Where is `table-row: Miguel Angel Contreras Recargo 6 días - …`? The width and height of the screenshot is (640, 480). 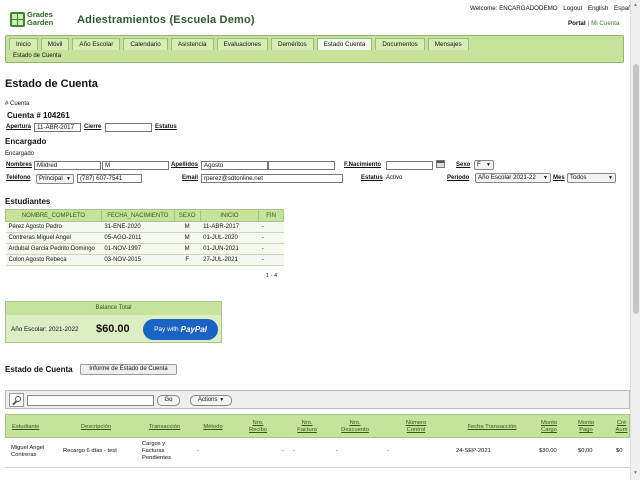 table-row: Miguel Angel Contreras Recargo 6 días - … is located at coordinates (317, 453).